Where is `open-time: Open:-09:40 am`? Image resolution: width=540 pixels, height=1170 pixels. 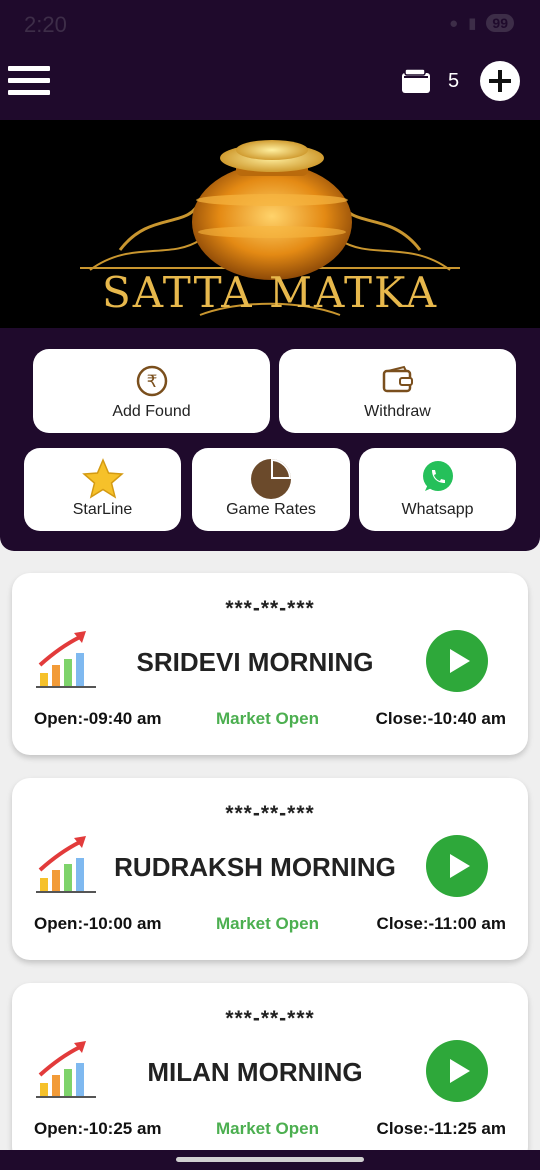 open-time: Open:-09:40 am is located at coordinates (98, 718).